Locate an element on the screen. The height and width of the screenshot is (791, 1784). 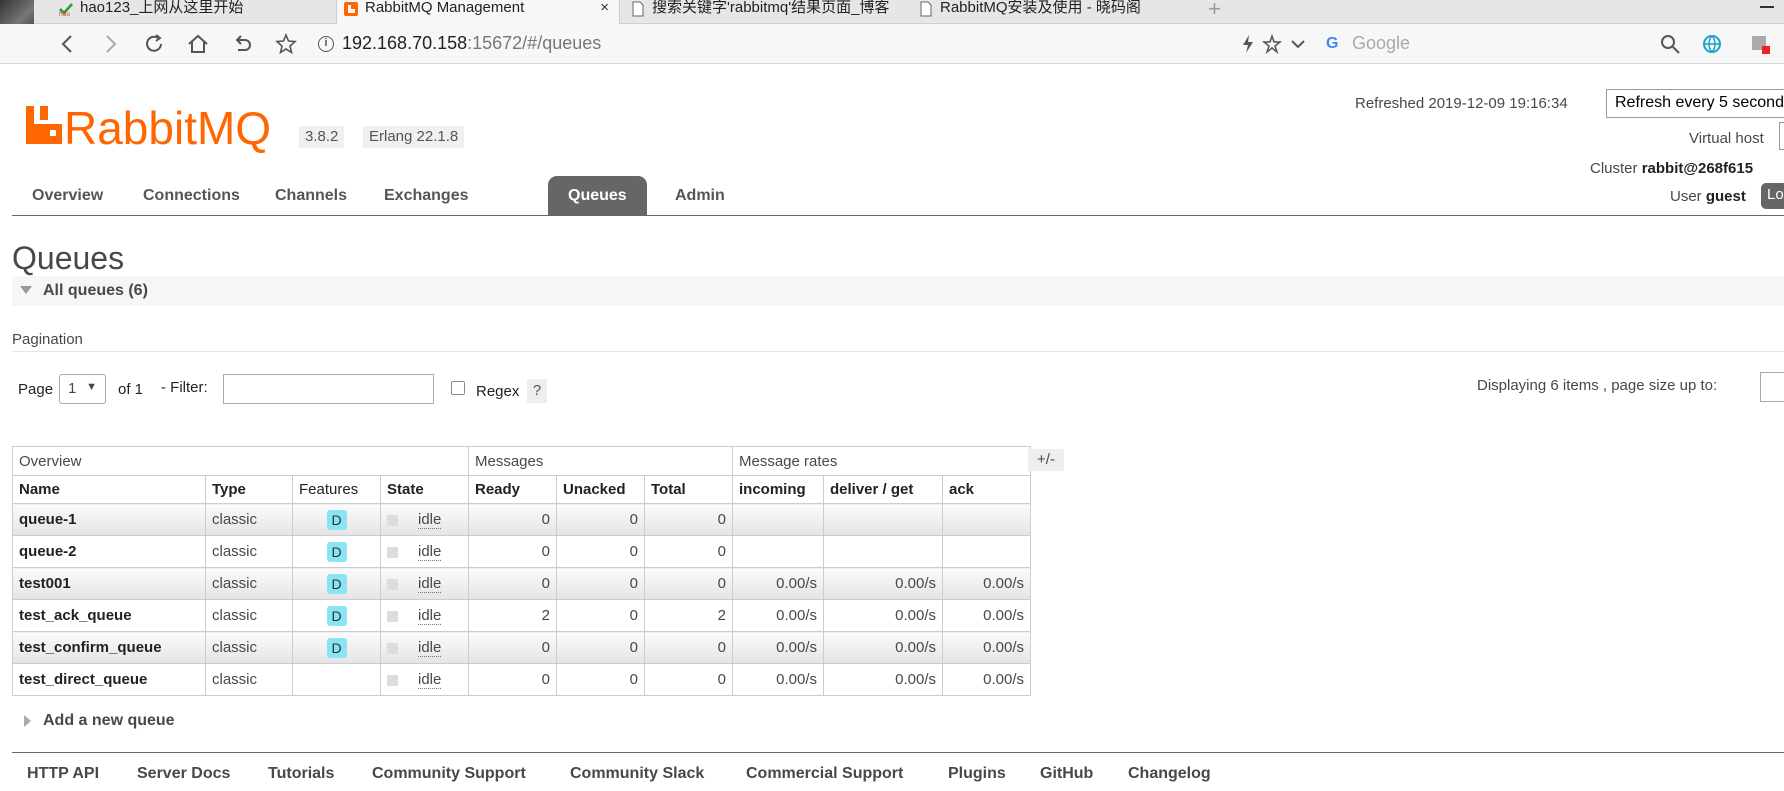
home-icon is located at coordinates (198, 44).